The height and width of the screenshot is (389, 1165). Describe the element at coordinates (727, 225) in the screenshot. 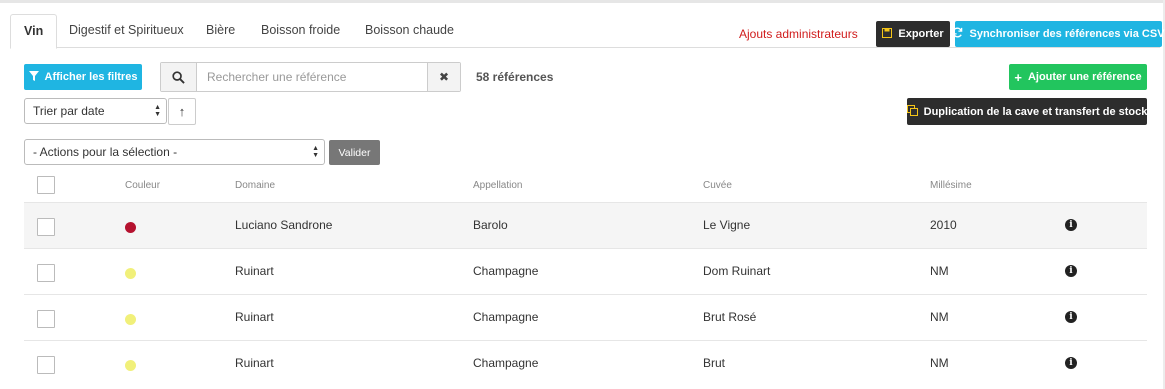

I see `cell-cuvee: Le Vigne` at that location.